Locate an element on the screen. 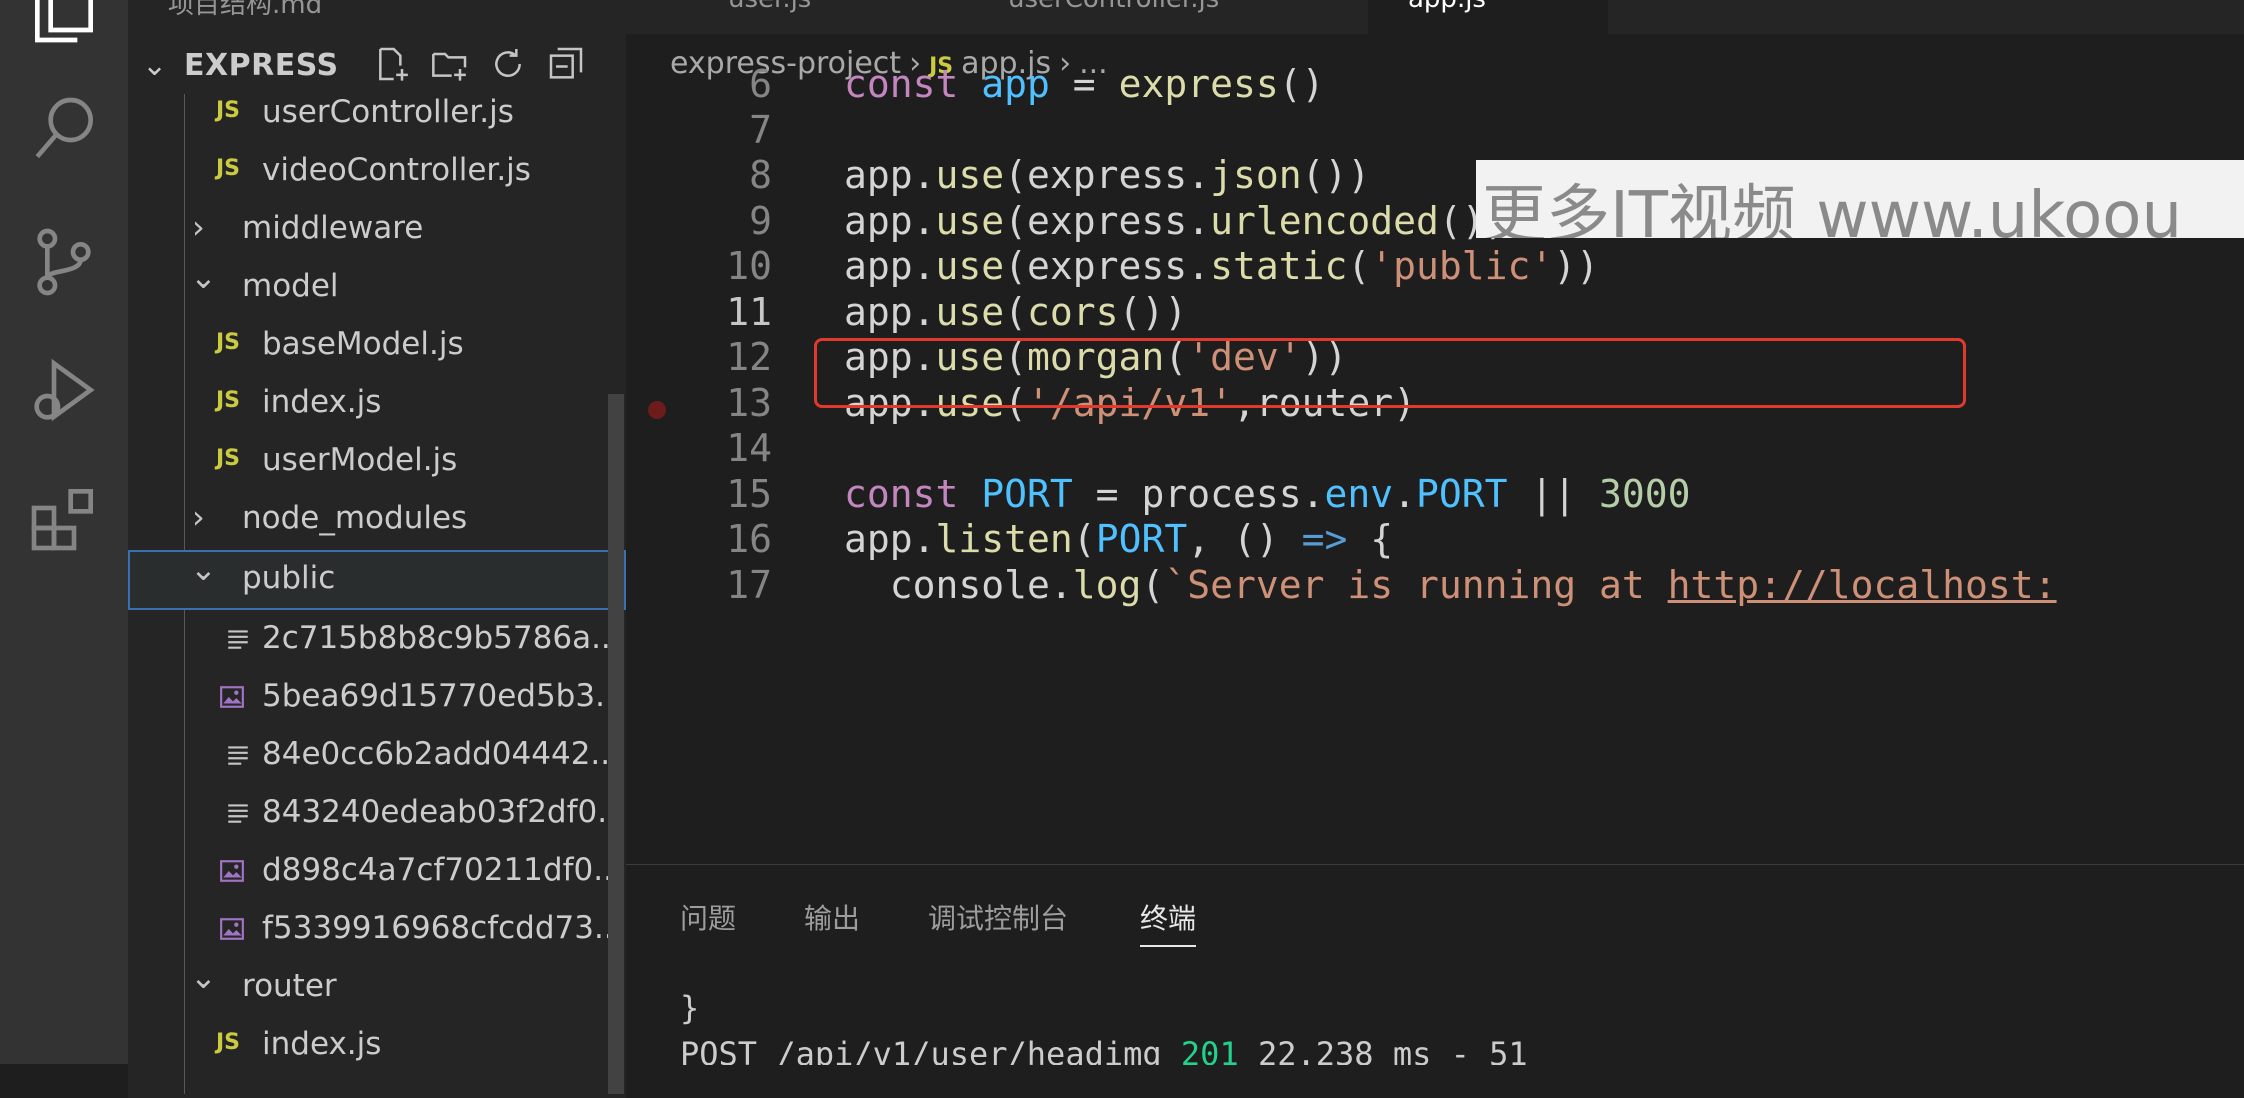 This screenshot has width=2244, height=1098. tab-debug-console: 调试控制台 is located at coordinates (998, 917).